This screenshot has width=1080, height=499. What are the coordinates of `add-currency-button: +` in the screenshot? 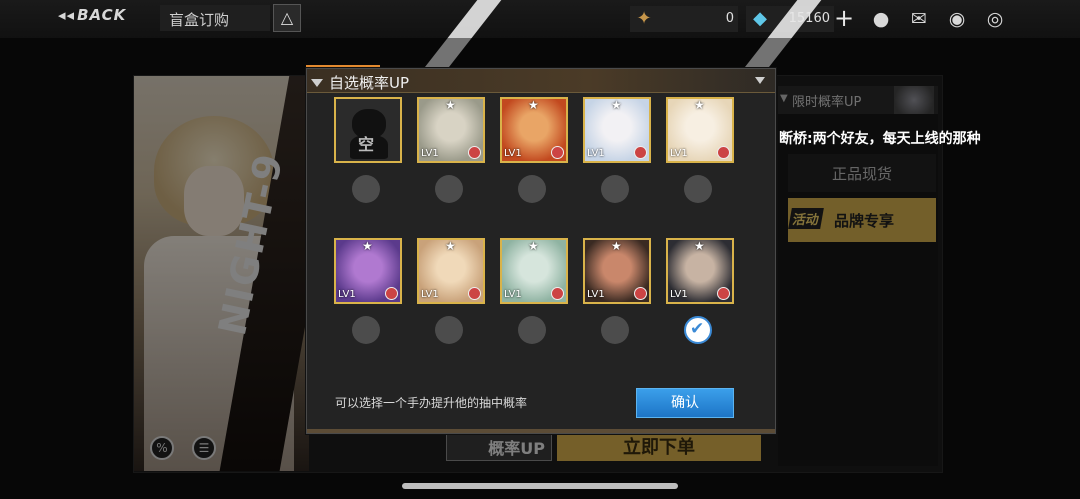 It's located at (844, 18).